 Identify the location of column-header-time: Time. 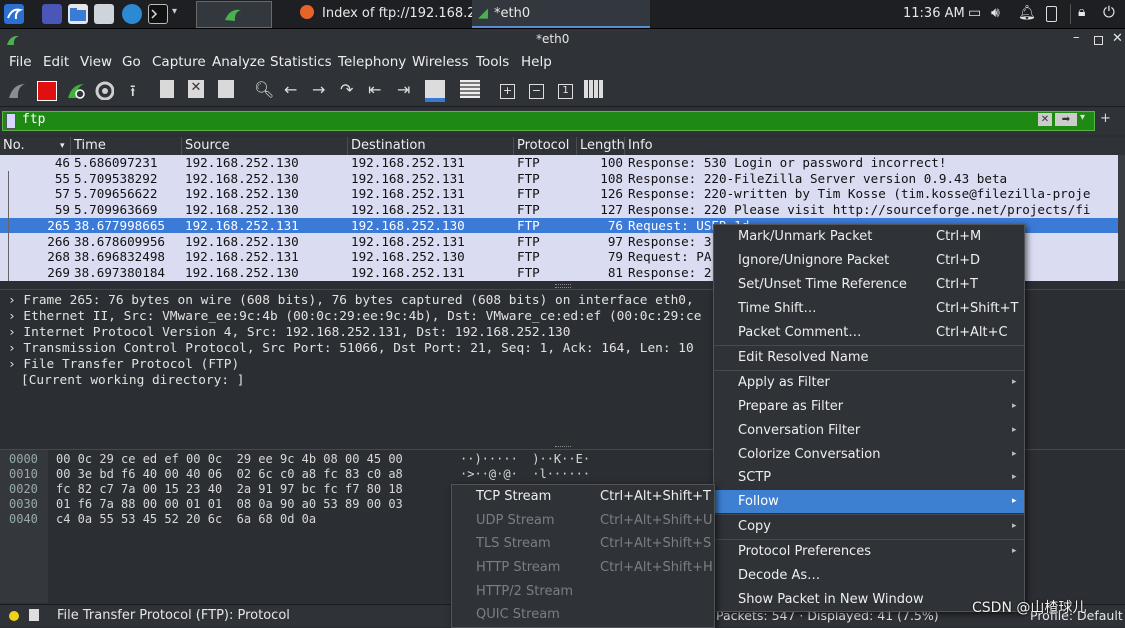
(90, 145).